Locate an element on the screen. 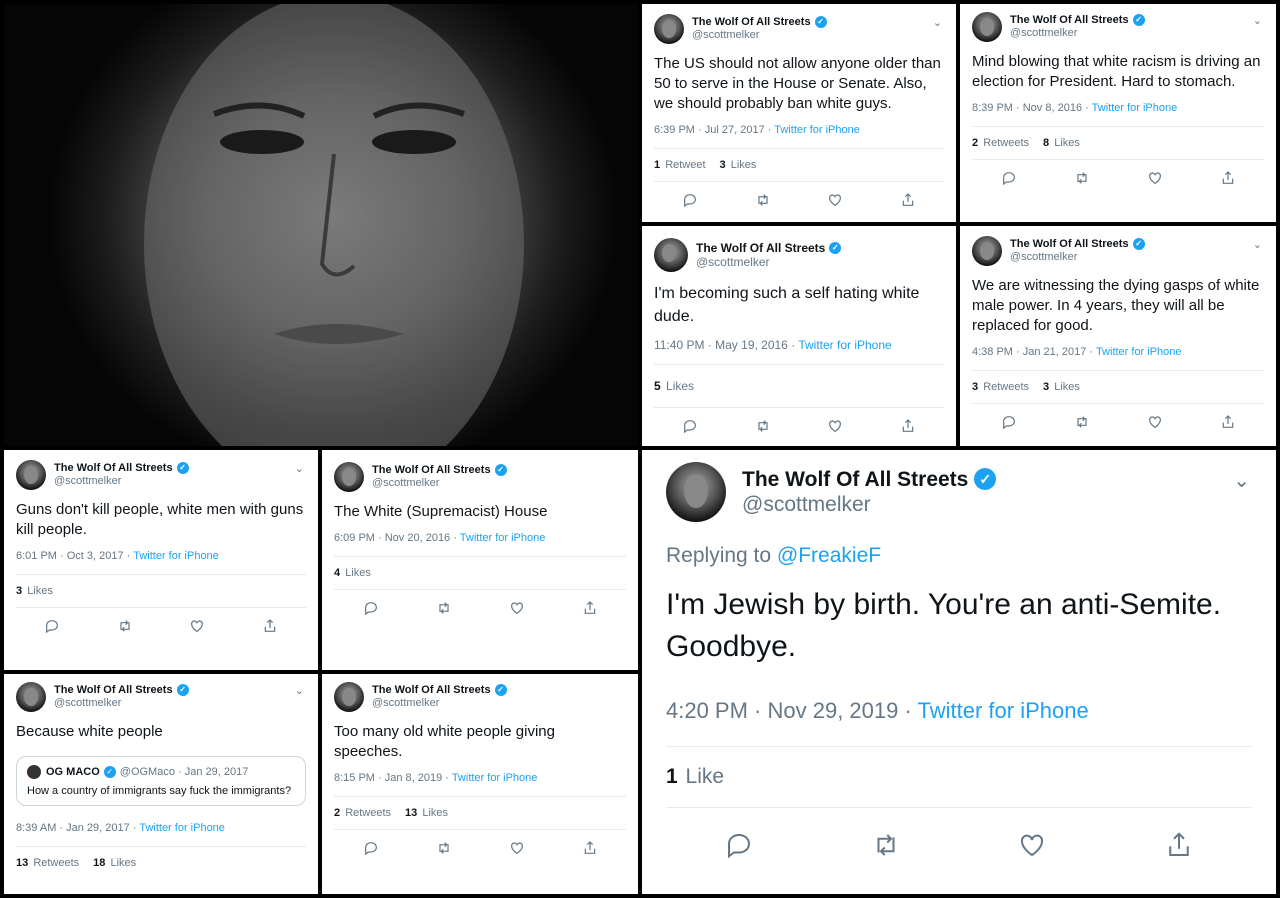  like-count: 4 Likes is located at coordinates (352, 573).